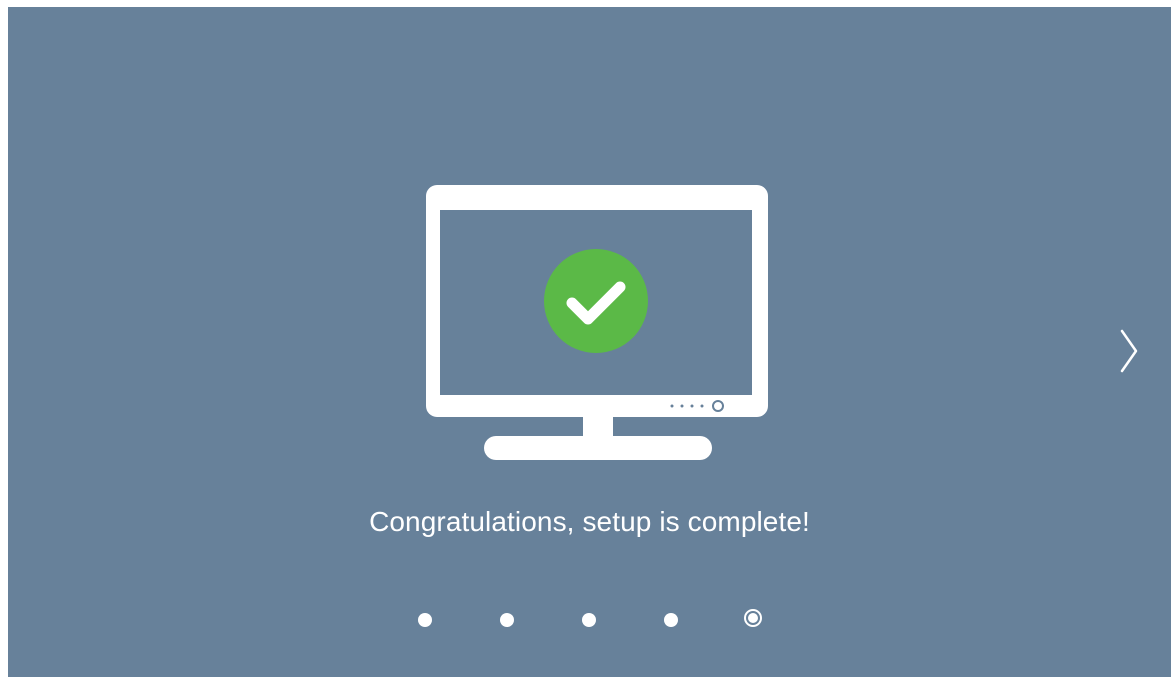  Describe the element at coordinates (1128, 349) in the screenshot. I see `chevron-right-icon` at that location.